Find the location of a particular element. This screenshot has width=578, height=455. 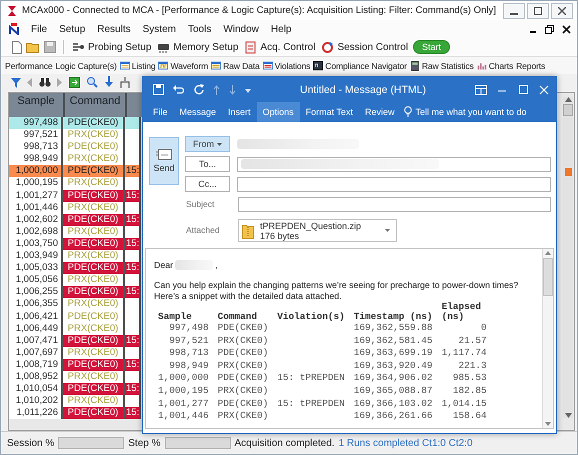

table-row: 1,008,952 PRX(CKE0) is located at coordinates (75, 377).